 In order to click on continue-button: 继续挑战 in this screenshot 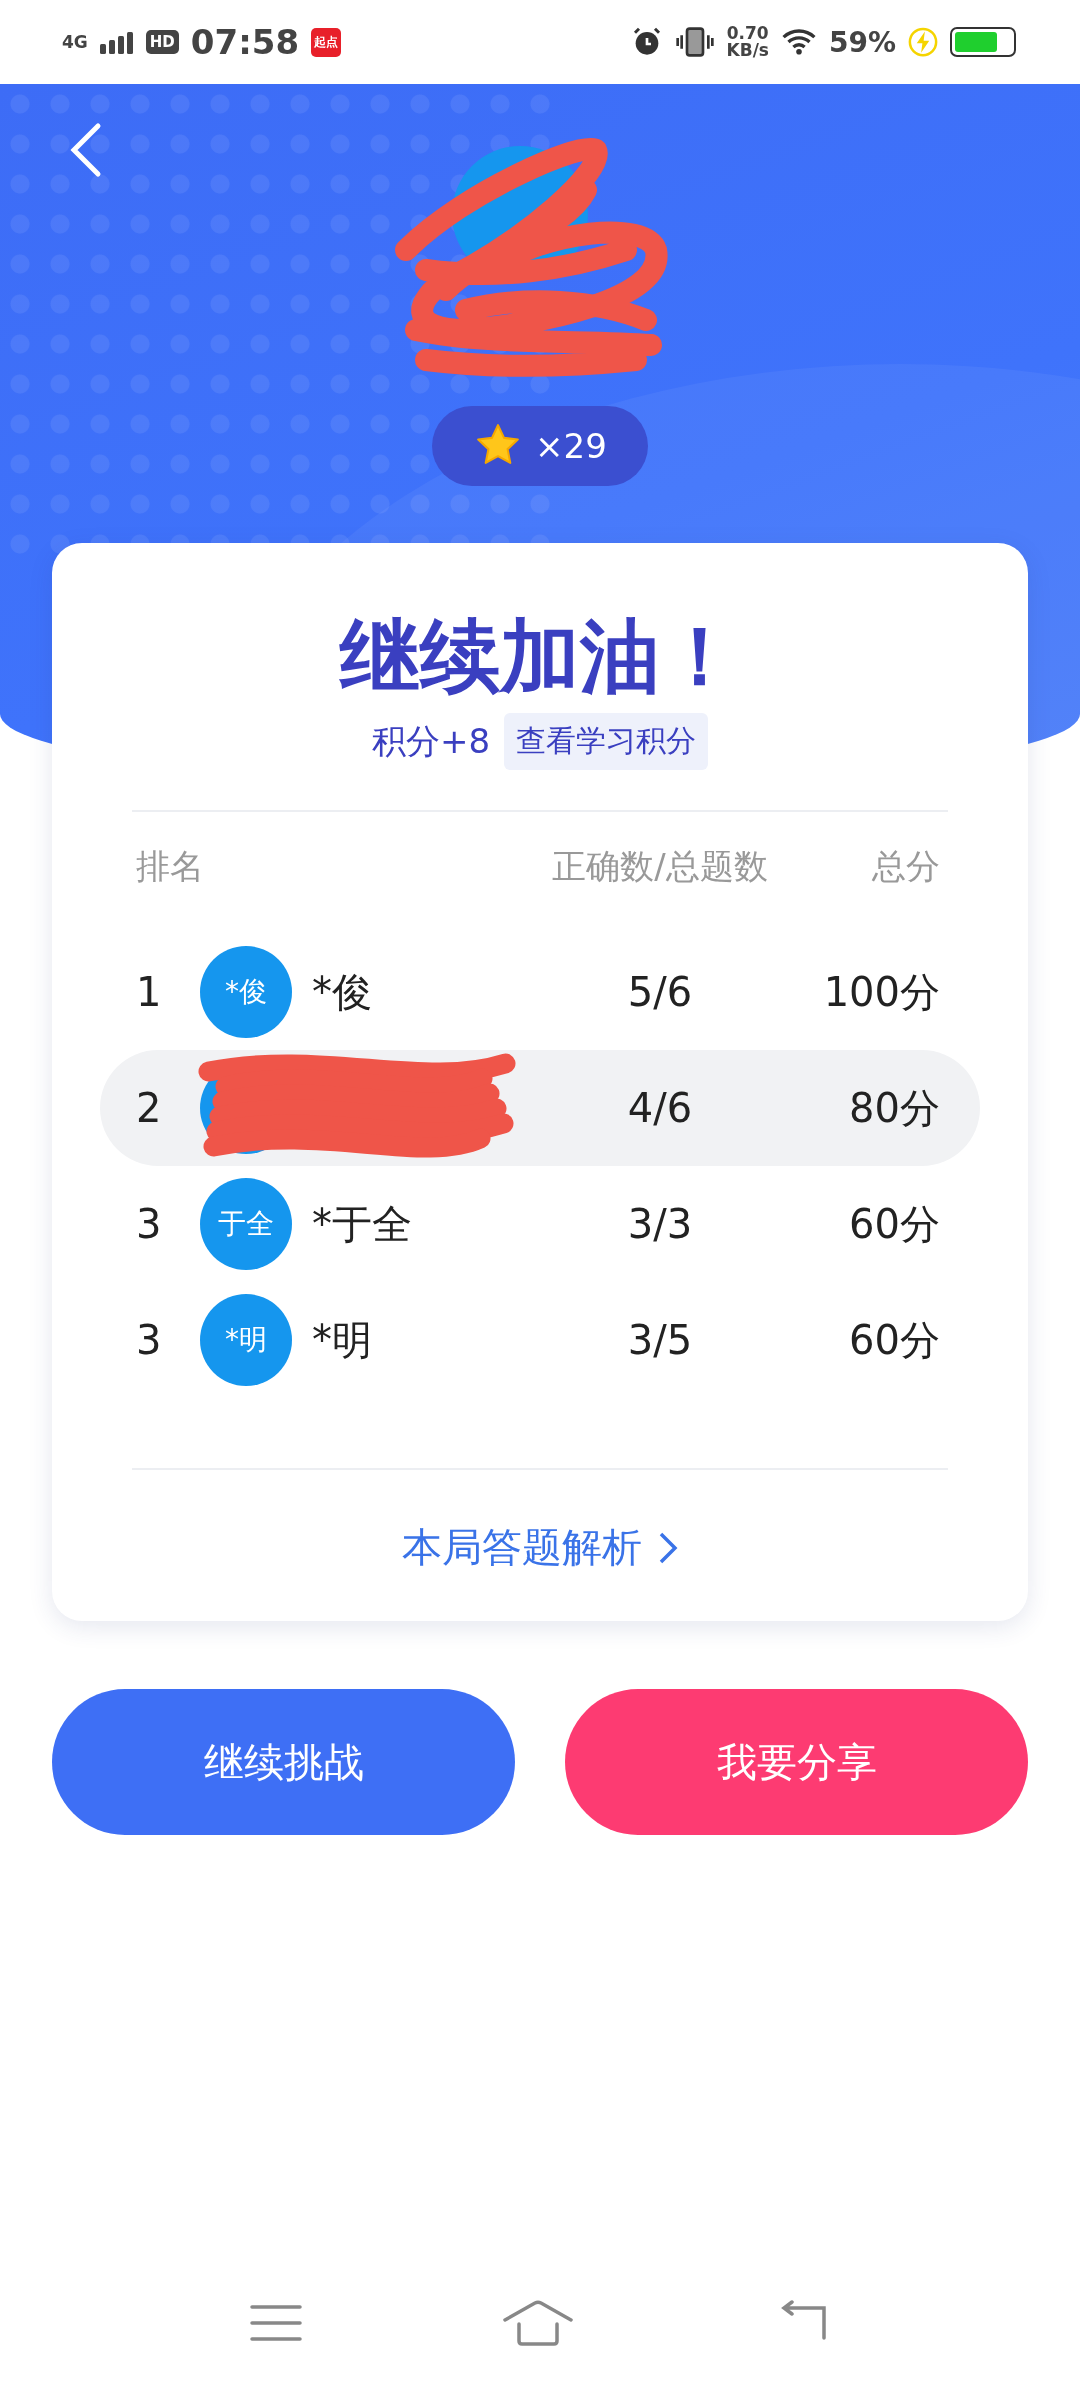, I will do `click(283, 1762)`.